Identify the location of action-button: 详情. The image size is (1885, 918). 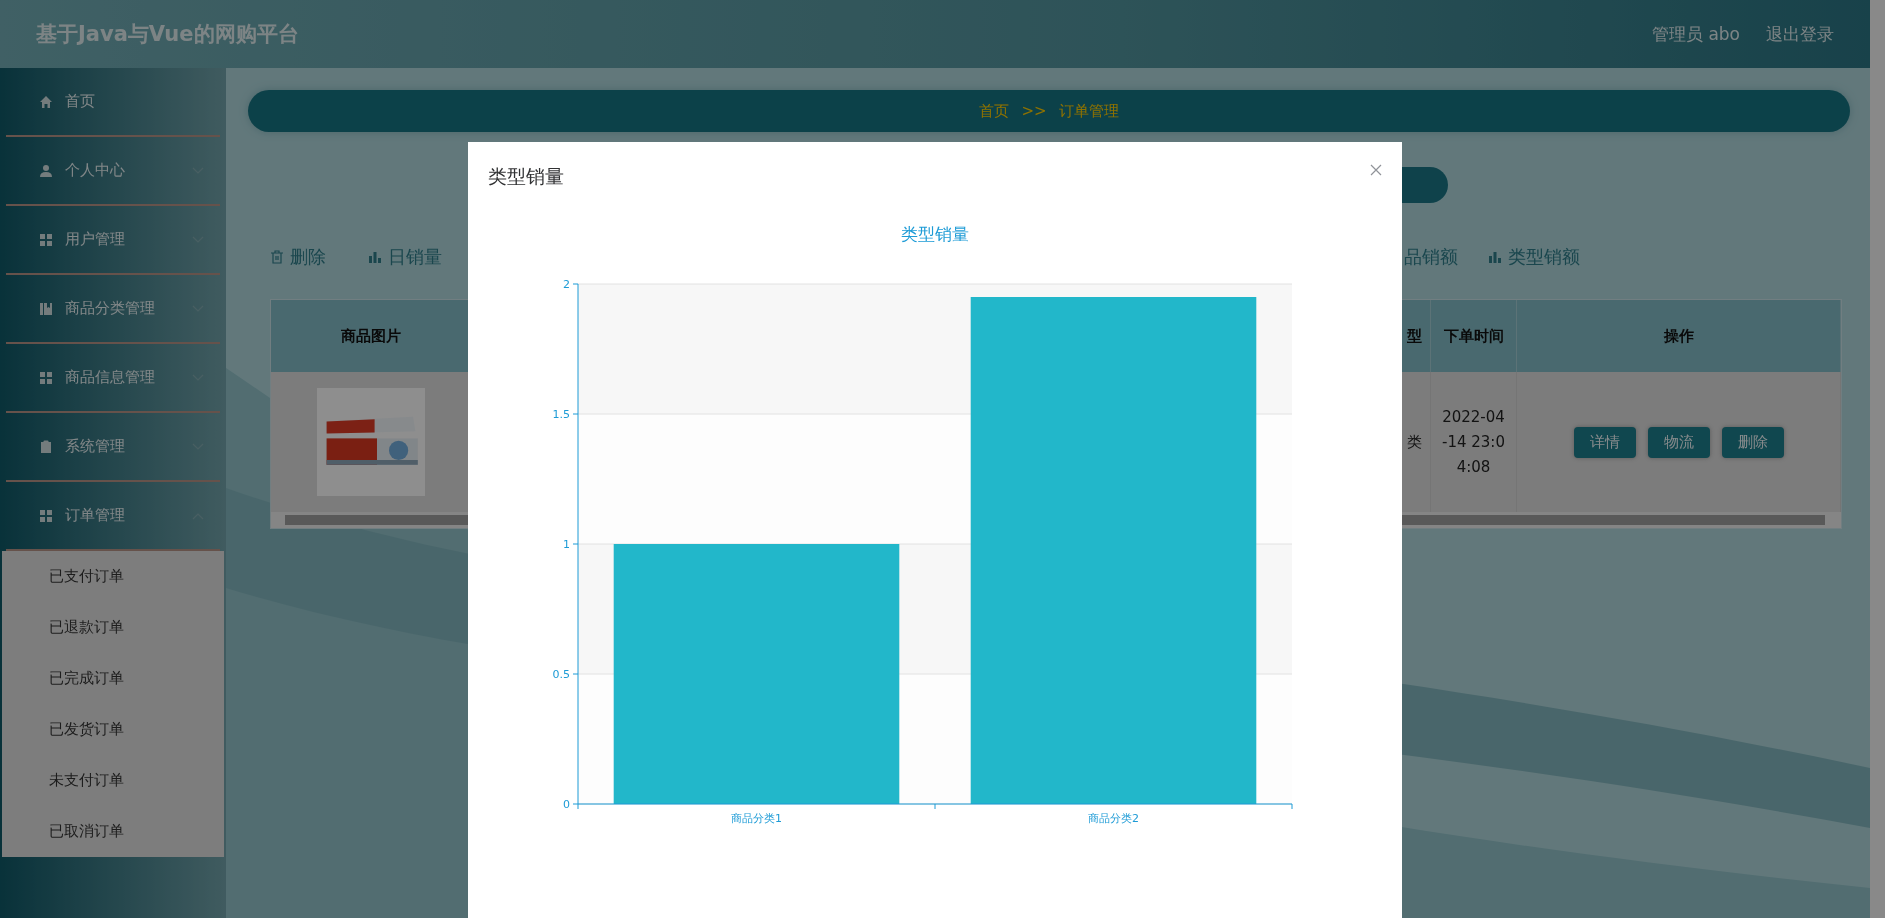
(1604, 442).